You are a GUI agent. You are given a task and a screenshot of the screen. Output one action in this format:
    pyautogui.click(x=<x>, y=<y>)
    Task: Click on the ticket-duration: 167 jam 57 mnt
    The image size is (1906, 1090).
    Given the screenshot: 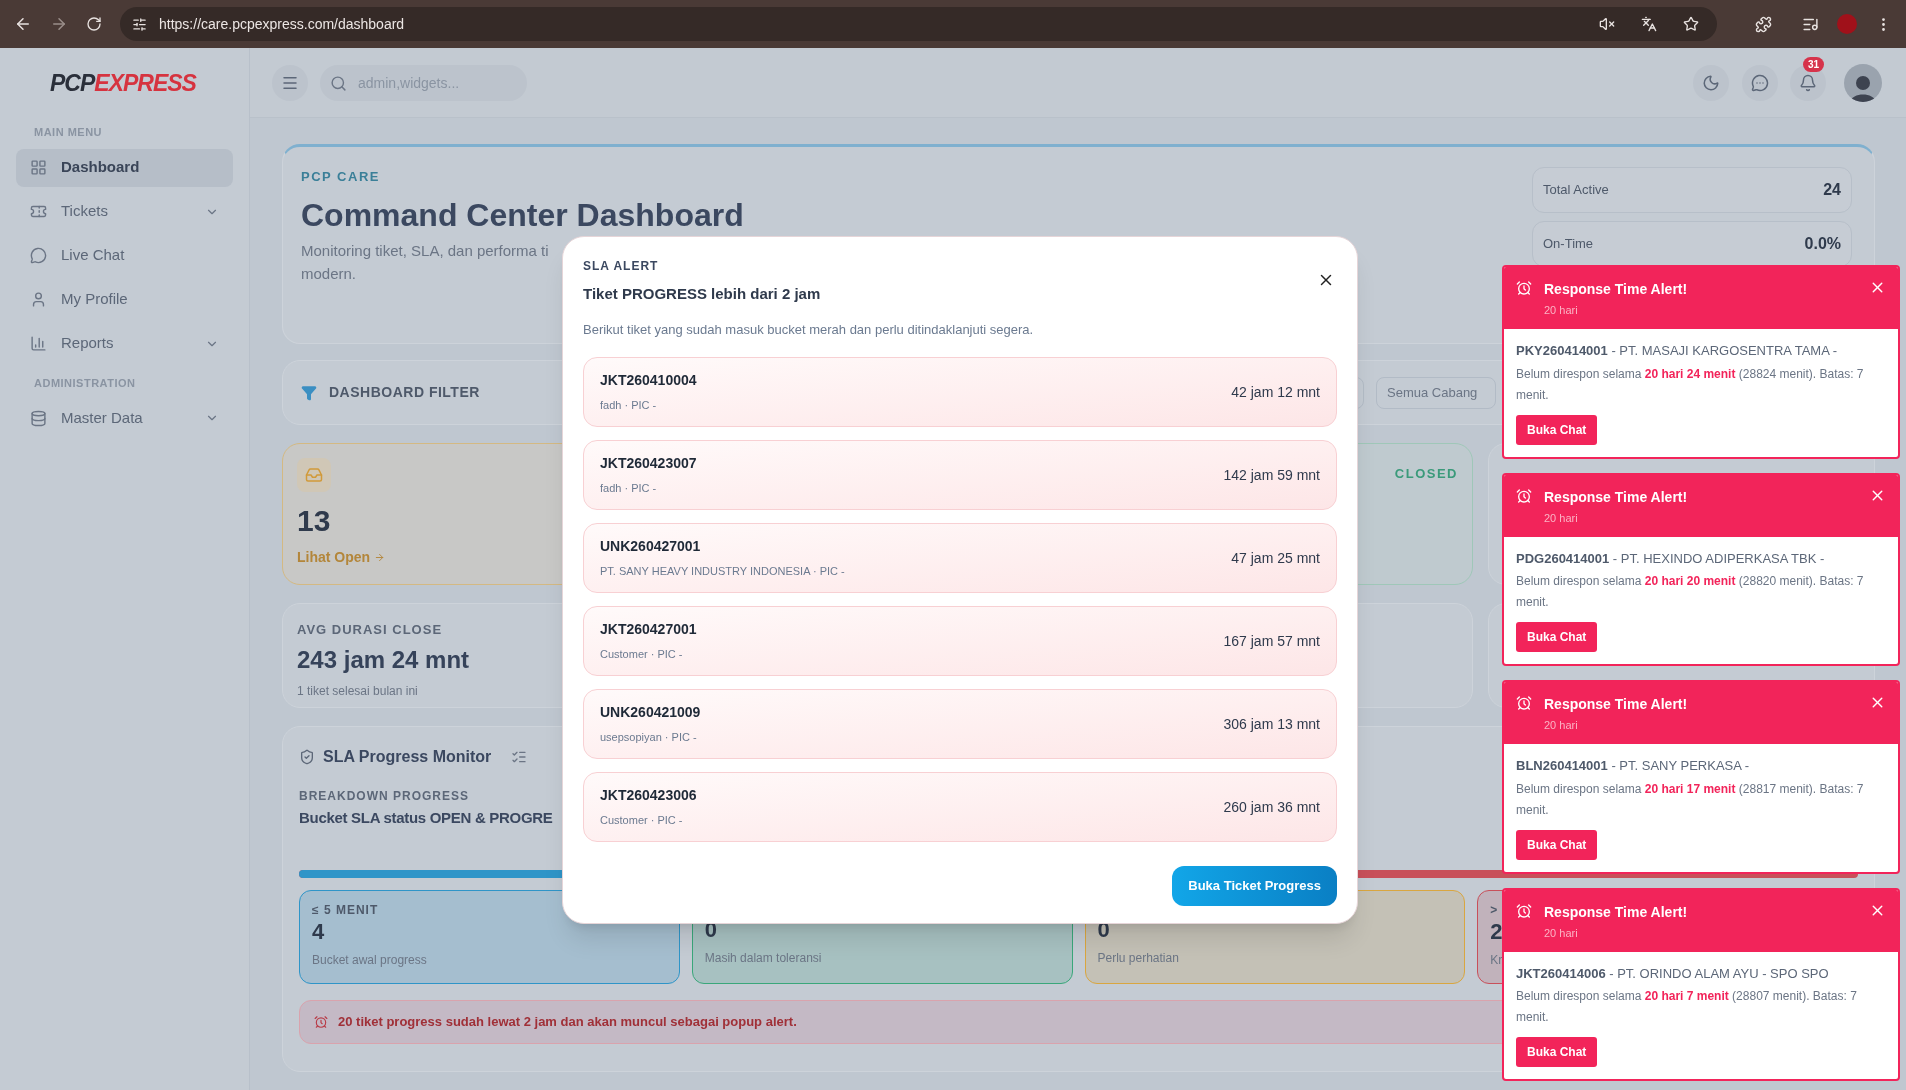 What is the action you would take?
    pyautogui.click(x=1271, y=641)
    